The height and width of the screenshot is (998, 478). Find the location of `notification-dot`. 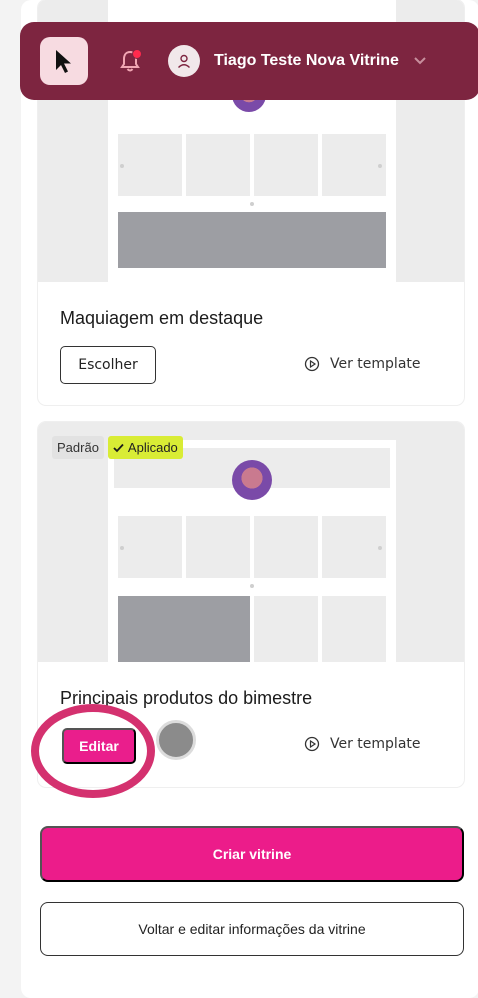

notification-dot is located at coordinates (137, 54).